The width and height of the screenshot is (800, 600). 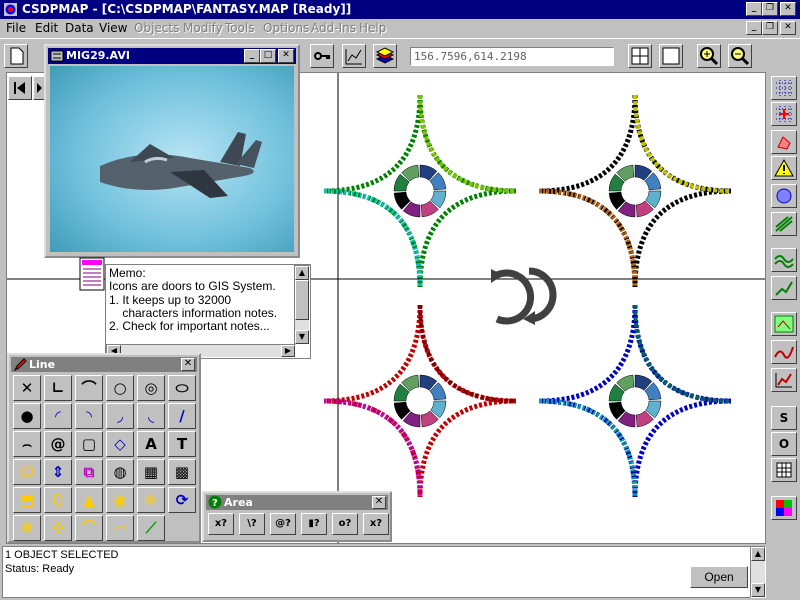 What do you see at coordinates (784, 168) in the screenshot?
I see `warning-button` at bounding box center [784, 168].